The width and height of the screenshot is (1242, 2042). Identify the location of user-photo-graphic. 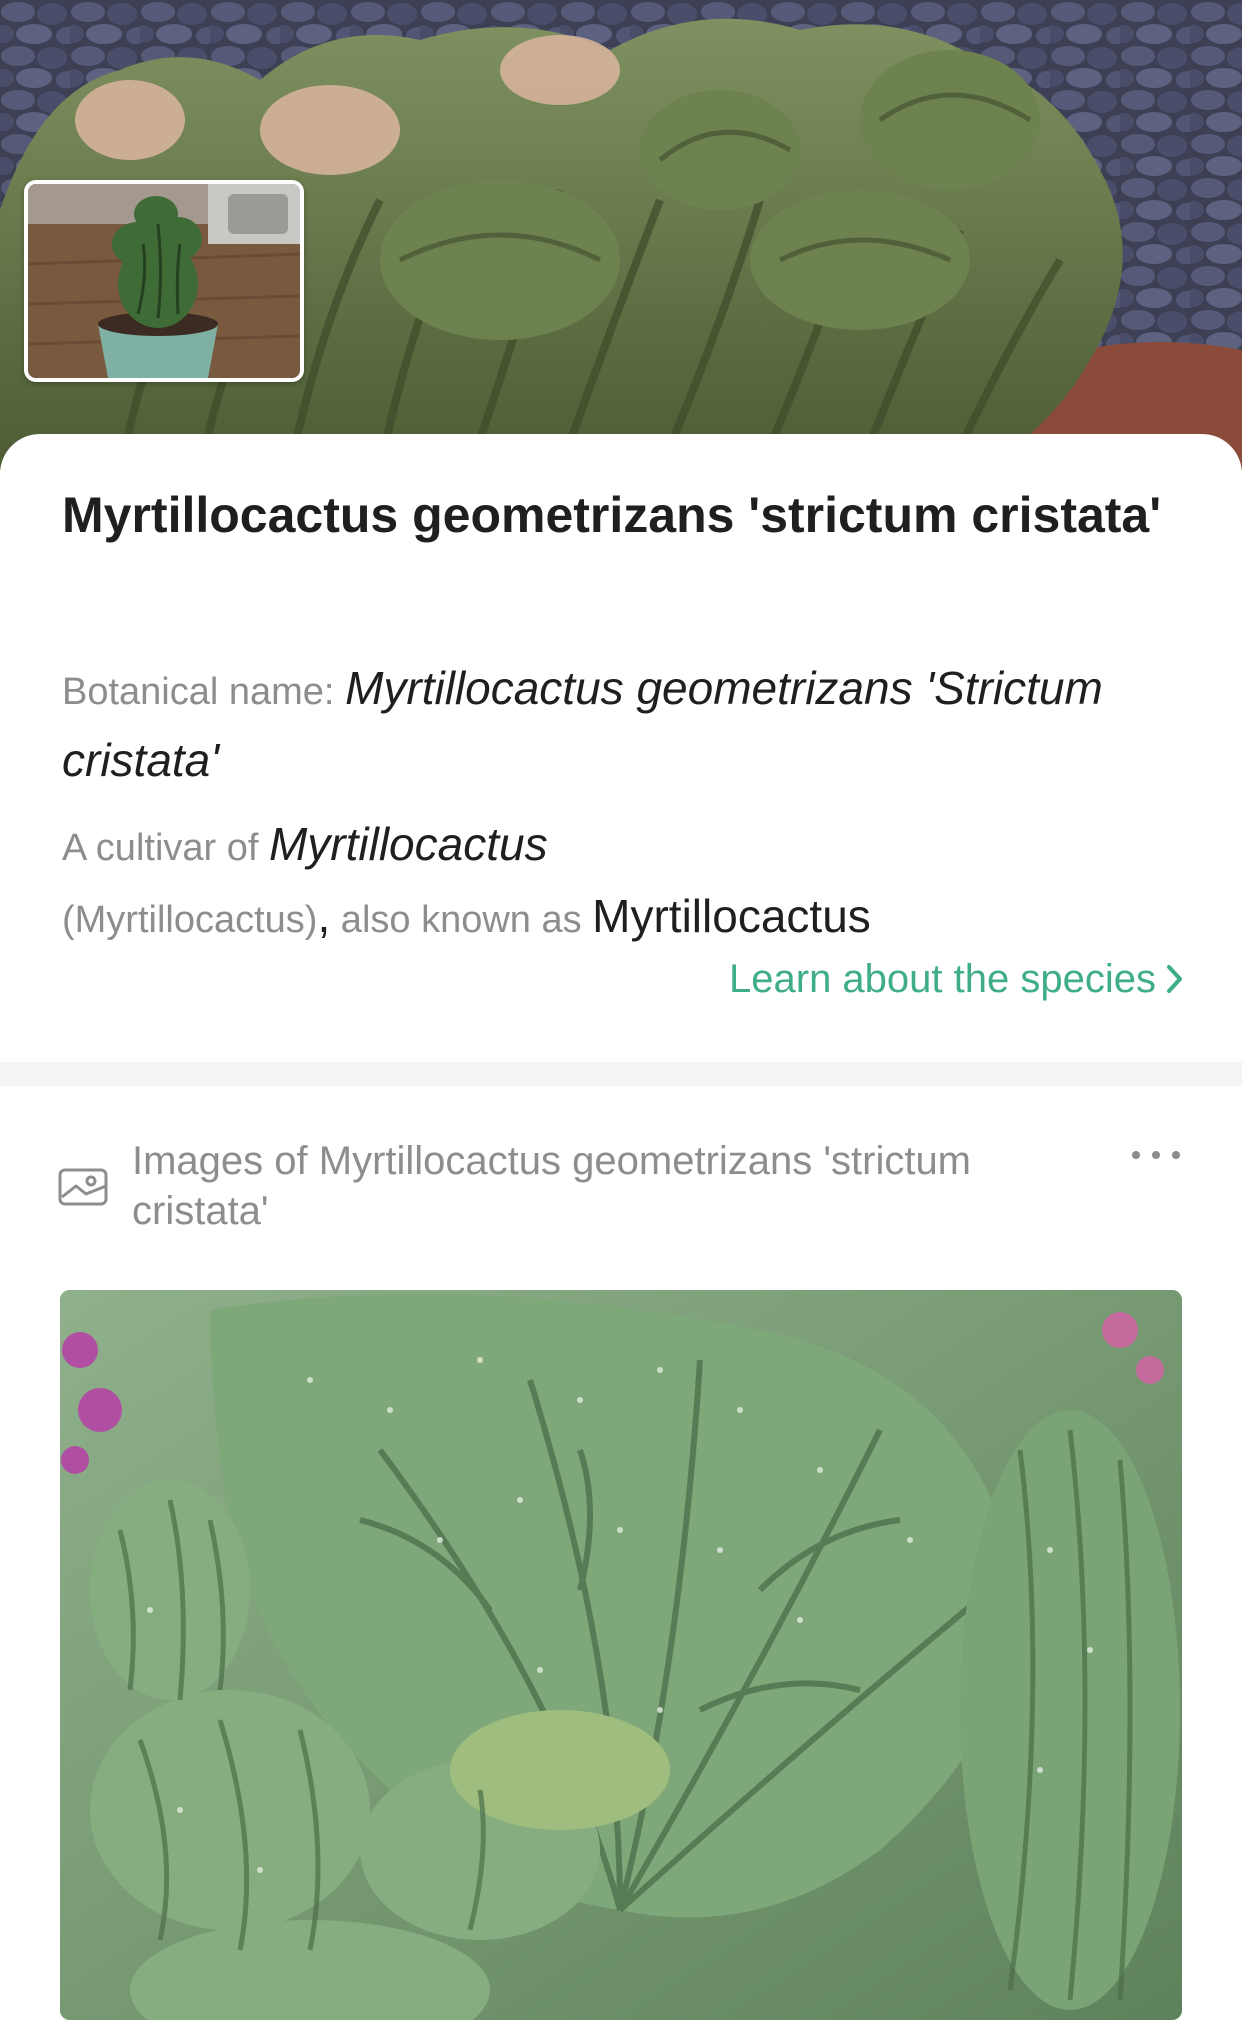
(164, 281).